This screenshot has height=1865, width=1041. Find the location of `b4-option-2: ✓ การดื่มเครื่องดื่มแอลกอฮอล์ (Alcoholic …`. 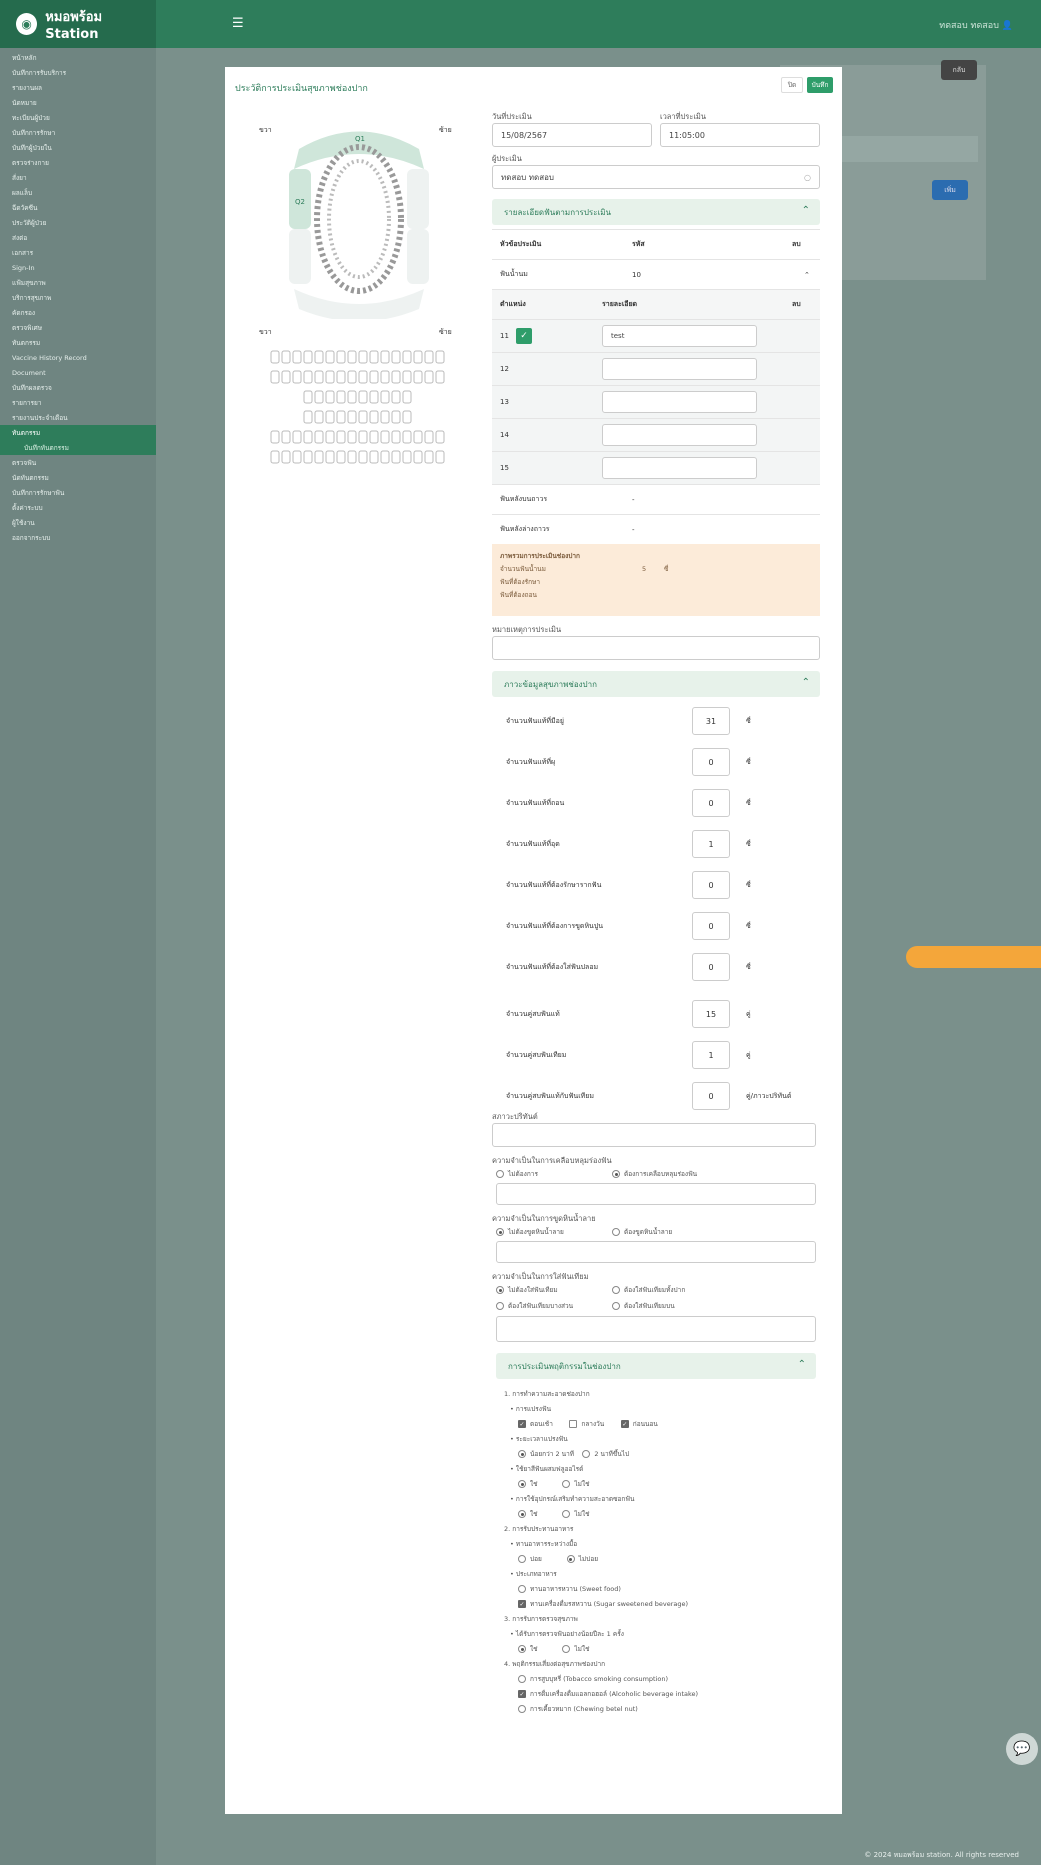

b4-option-2: ✓ การดื่มเครื่องดื่มแอลกอฮอล์ (Alcoholic … is located at coordinates (659, 1694).